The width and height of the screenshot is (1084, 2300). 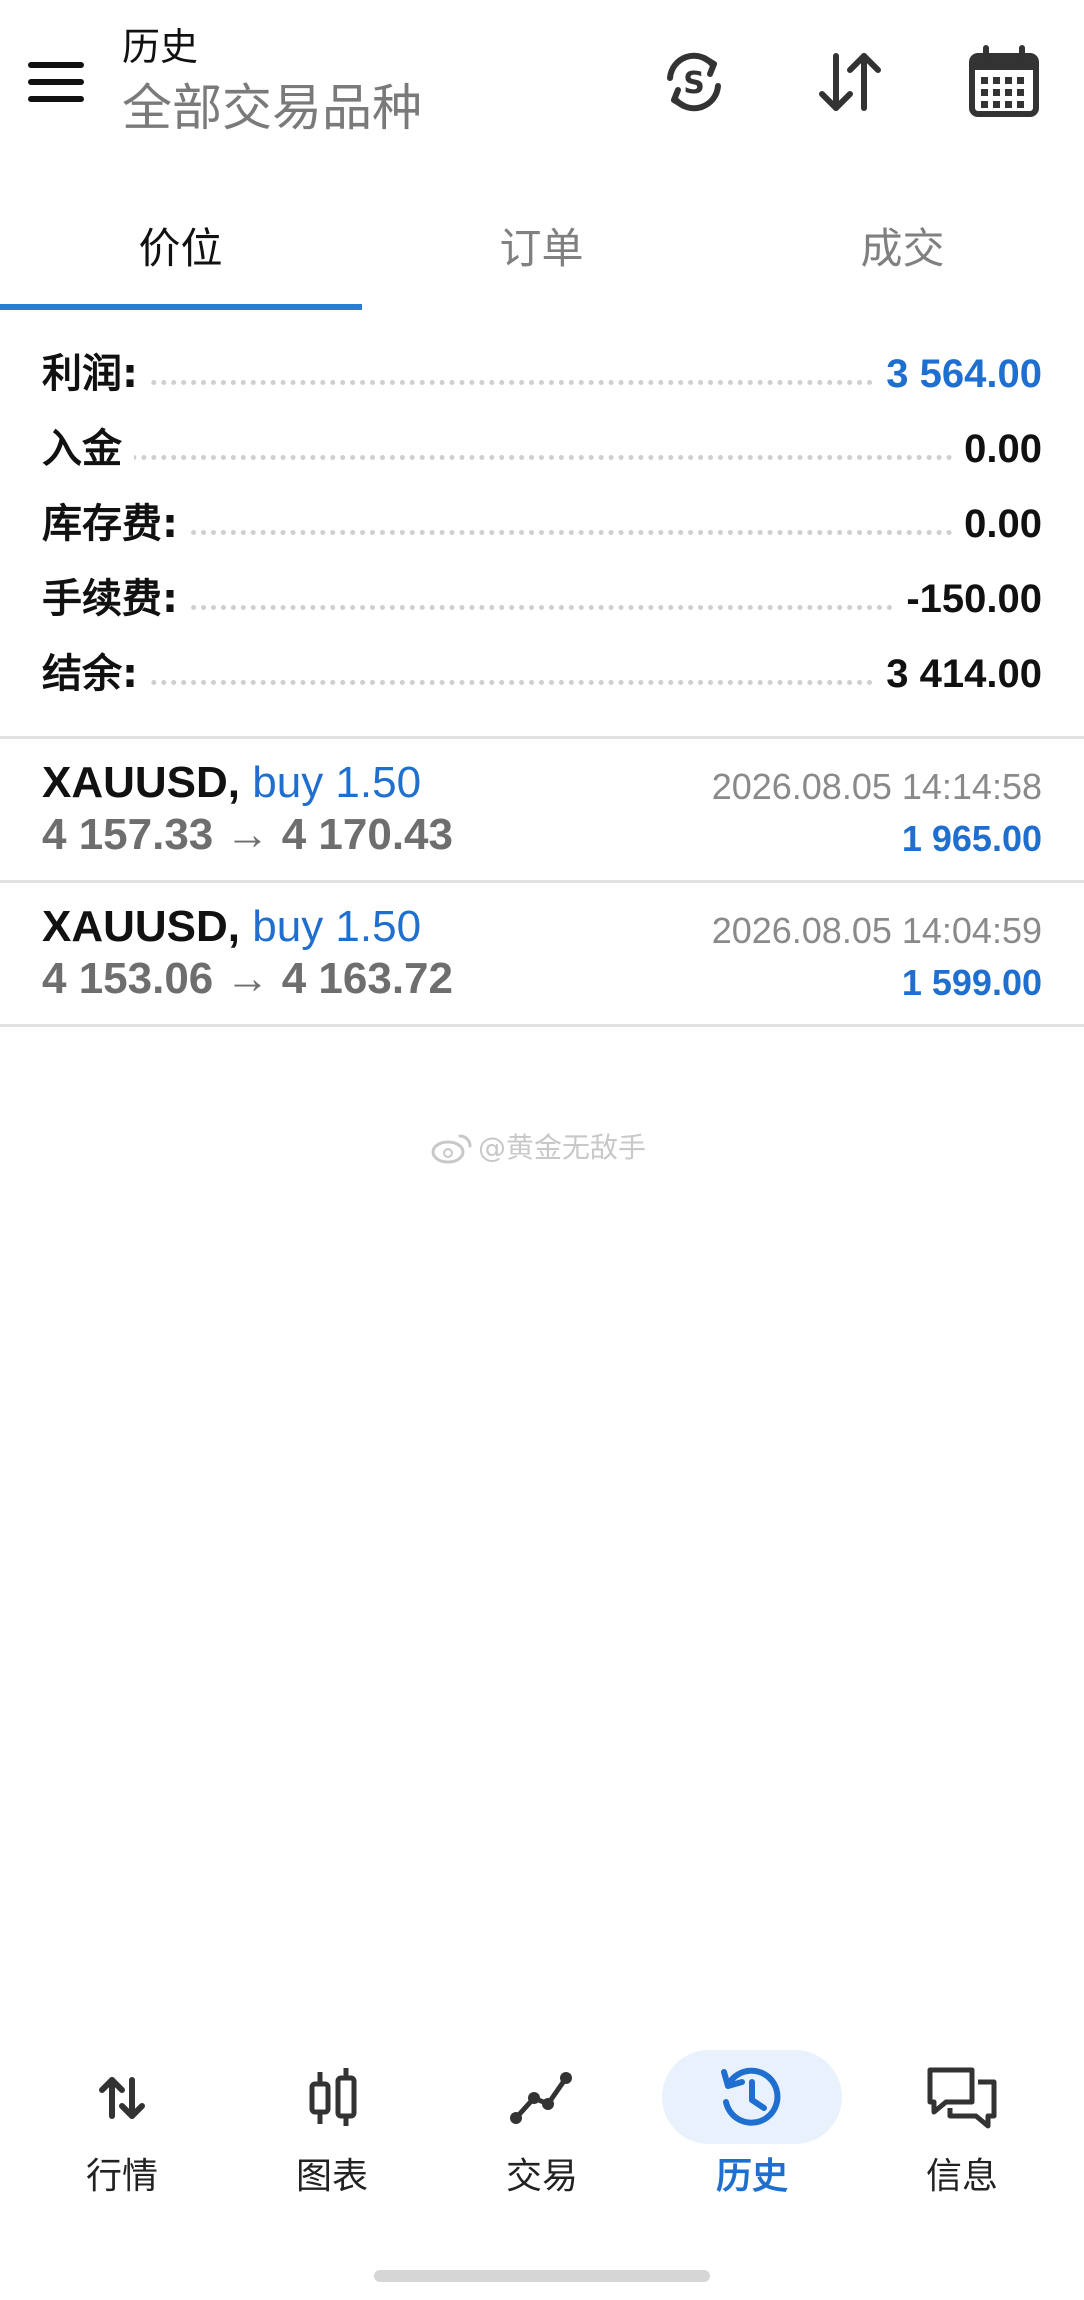 What do you see at coordinates (902, 245) in the screenshot?
I see `tab-deals: 成交` at bounding box center [902, 245].